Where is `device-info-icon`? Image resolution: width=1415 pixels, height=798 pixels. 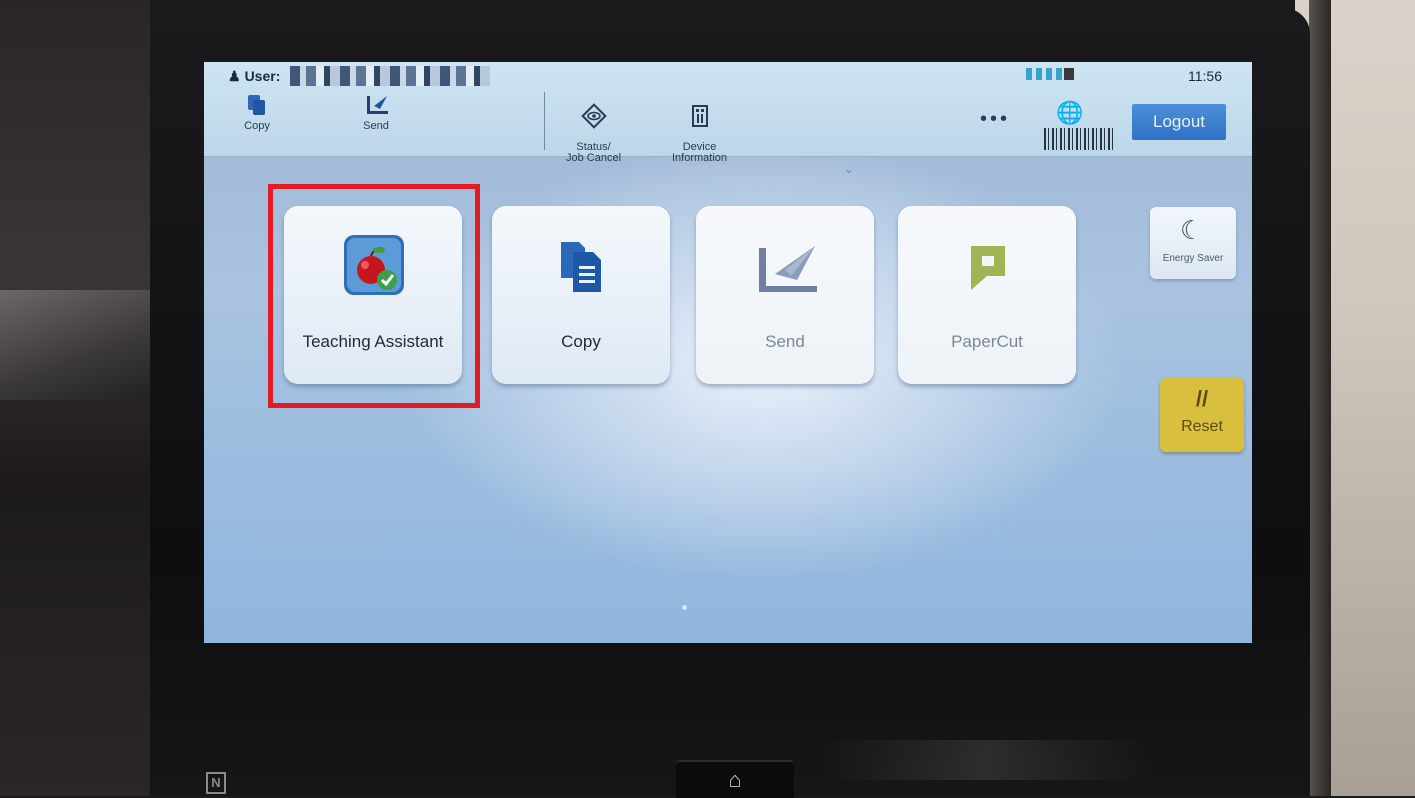 device-info-icon is located at coordinates (699, 116).